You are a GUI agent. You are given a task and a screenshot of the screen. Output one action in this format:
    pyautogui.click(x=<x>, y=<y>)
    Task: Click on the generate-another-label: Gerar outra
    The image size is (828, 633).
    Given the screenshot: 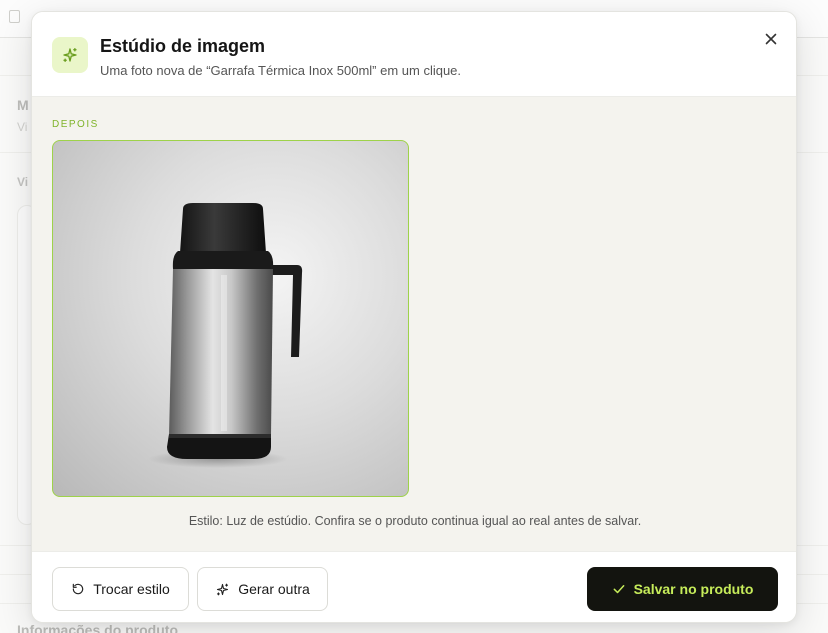 What is the action you would take?
    pyautogui.click(x=274, y=589)
    